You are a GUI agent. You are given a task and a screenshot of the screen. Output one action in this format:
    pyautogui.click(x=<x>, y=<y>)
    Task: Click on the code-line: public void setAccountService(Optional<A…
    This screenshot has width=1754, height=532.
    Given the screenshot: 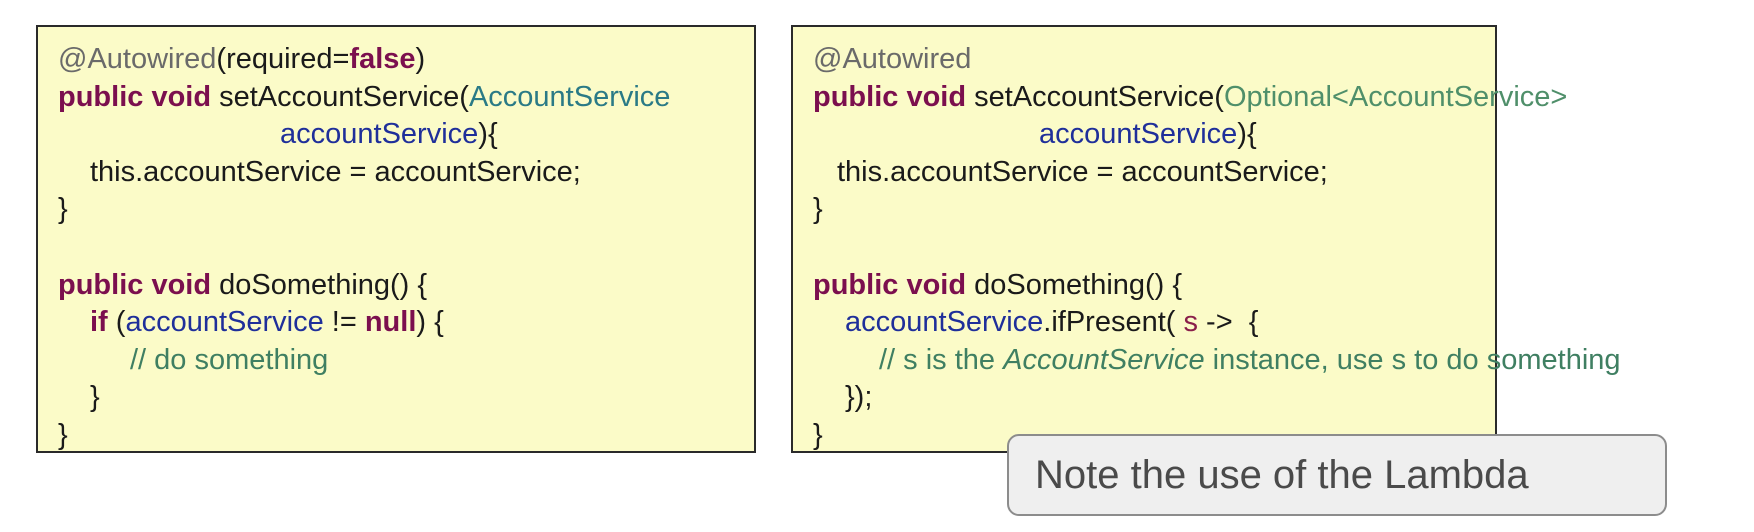 What is the action you would take?
    pyautogui.click(x=1190, y=98)
    